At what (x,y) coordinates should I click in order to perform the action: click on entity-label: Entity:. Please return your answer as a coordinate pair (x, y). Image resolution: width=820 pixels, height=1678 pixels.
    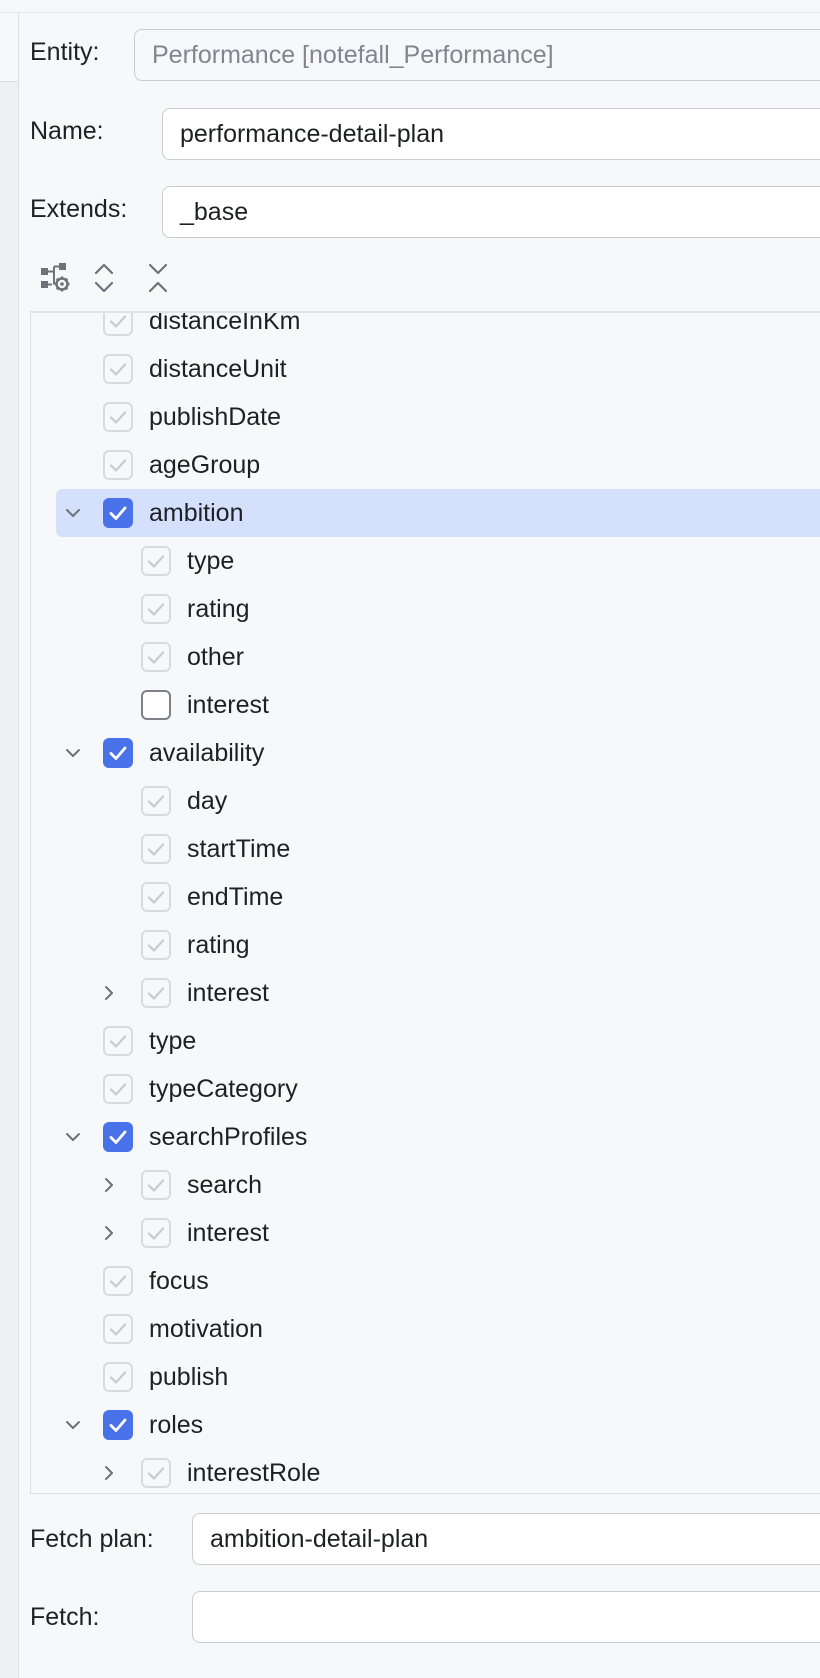
    Looking at the image, I should click on (65, 52).